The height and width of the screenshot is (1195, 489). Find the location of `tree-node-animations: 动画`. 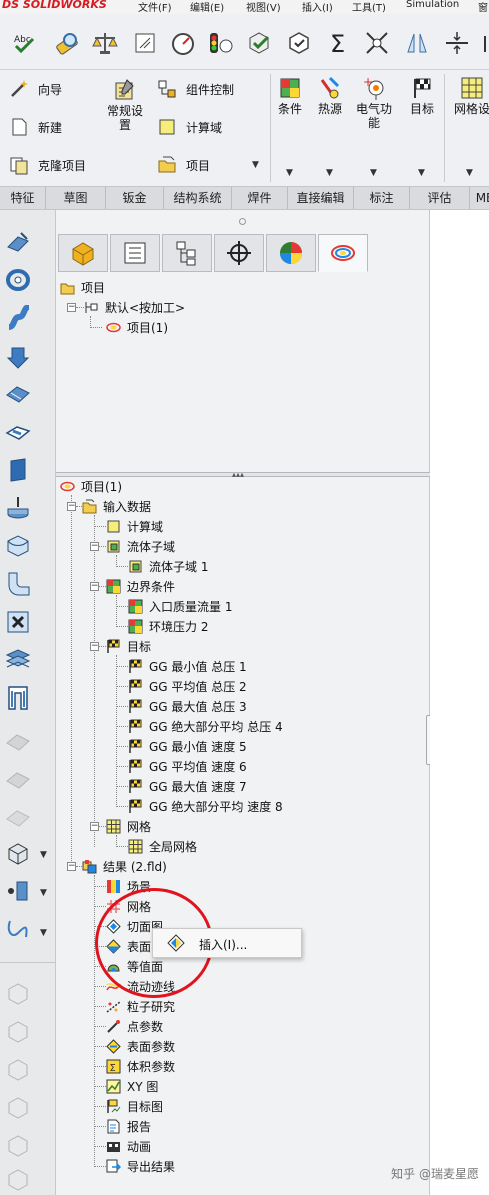

tree-node-animations: 动画 is located at coordinates (128, 1146).